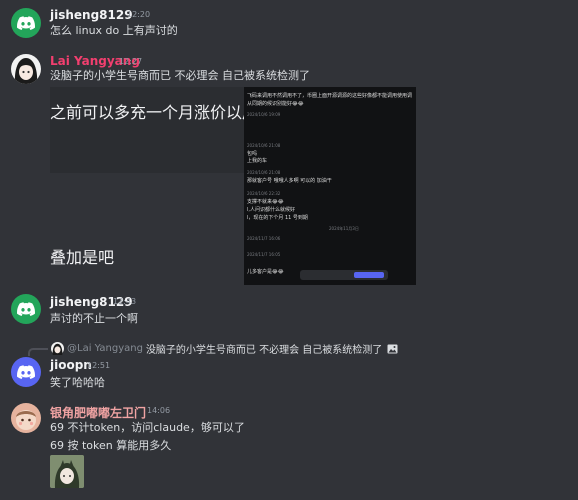 This screenshot has height=500, width=578. What do you see at coordinates (180, 75) in the screenshot?
I see `message-text: 没脑子的小学生号商而已 不必理会 自己被系统检测了` at bounding box center [180, 75].